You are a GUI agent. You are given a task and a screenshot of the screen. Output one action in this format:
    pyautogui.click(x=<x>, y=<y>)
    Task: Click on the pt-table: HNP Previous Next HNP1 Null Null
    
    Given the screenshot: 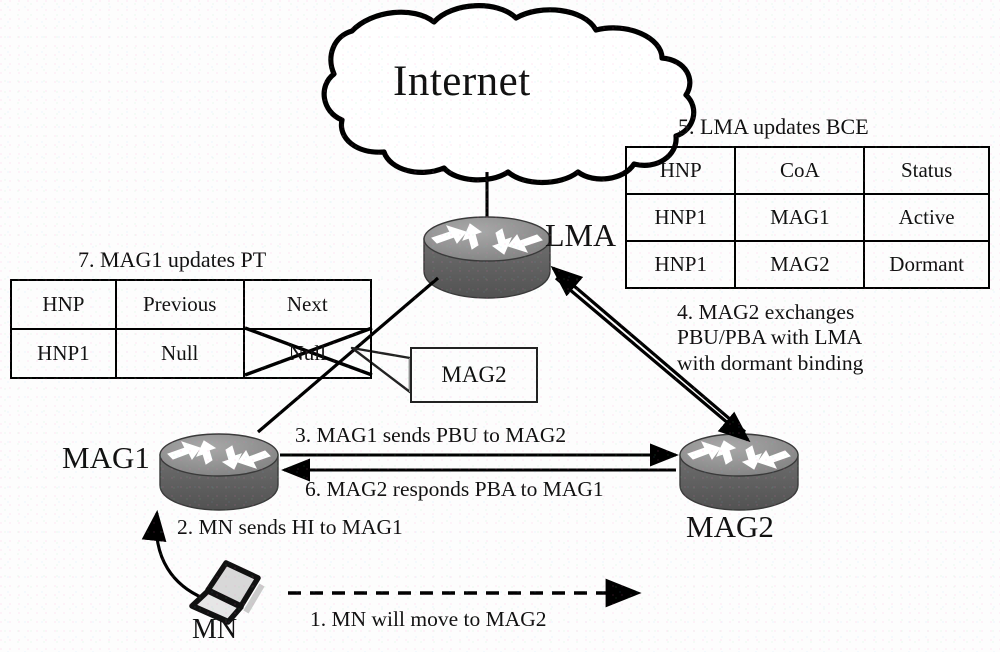 What is the action you would take?
    pyautogui.click(x=191, y=329)
    